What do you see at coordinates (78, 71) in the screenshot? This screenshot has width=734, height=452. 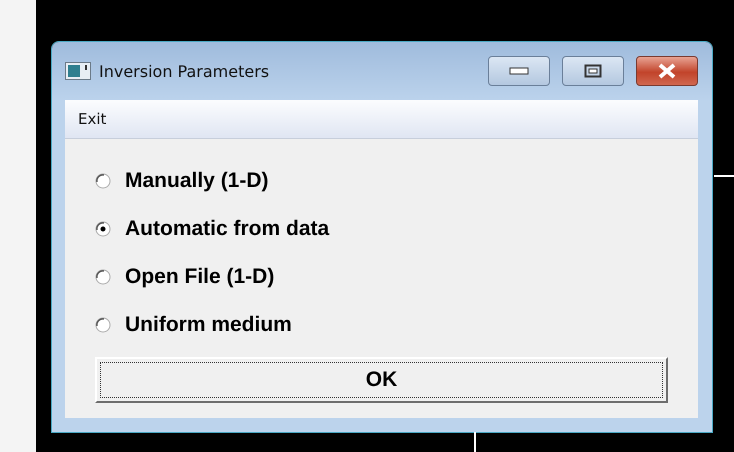 I see `window-icon` at bounding box center [78, 71].